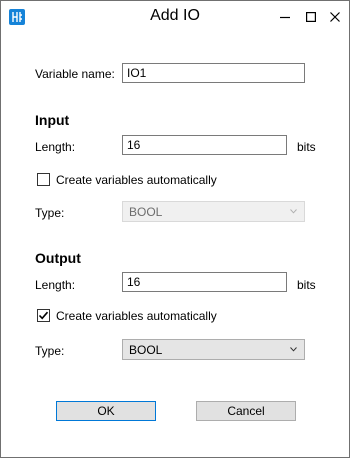 Image resolution: width=350 pixels, height=458 pixels. I want to click on minimize-icon, so click(285, 17).